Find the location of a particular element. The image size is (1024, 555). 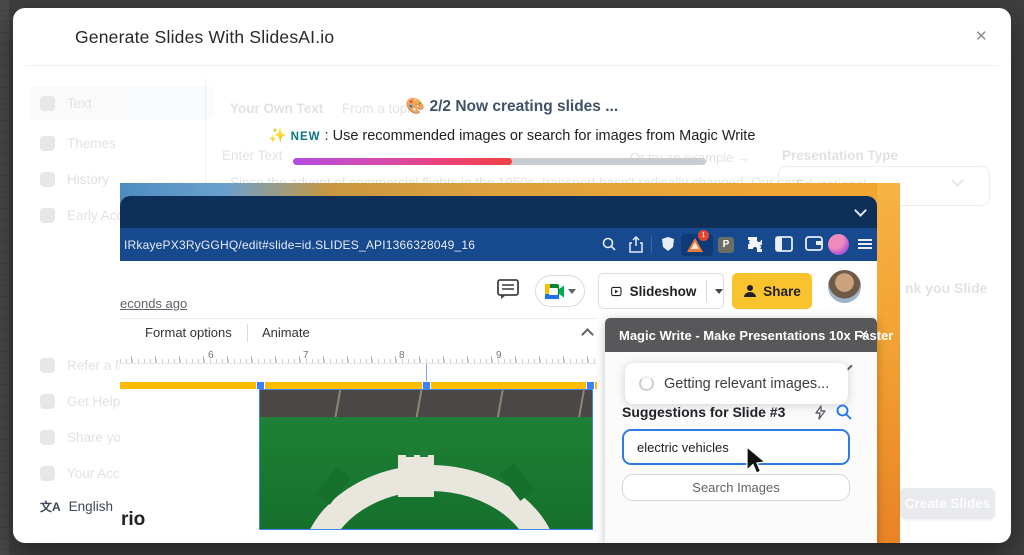

browser-tabbar is located at coordinates (498, 212).